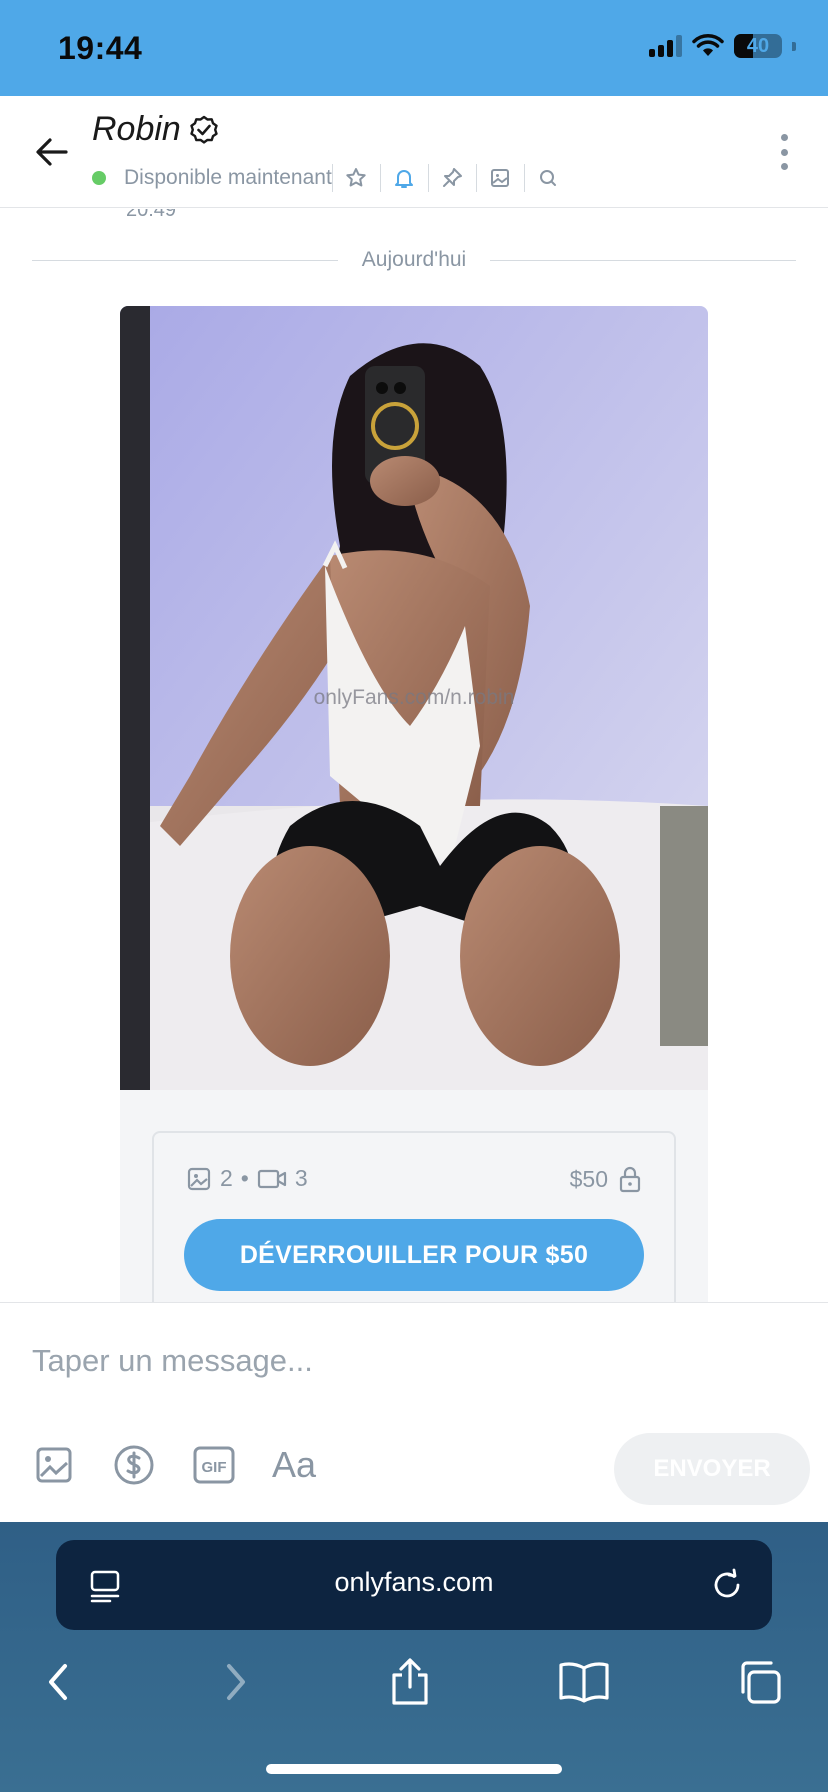 This screenshot has height=1792, width=828. What do you see at coordinates (52, 152) in the screenshot?
I see `back-arrow-icon` at bounding box center [52, 152].